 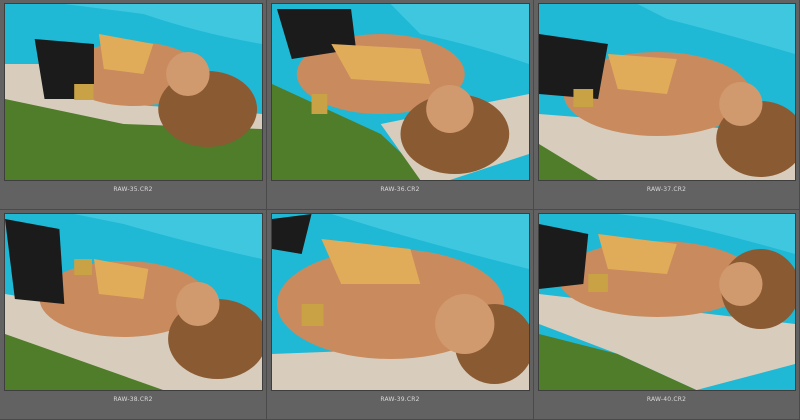 What do you see at coordinates (666, 399) in the screenshot?
I see `photo-filename: RAW-40.CR2` at bounding box center [666, 399].